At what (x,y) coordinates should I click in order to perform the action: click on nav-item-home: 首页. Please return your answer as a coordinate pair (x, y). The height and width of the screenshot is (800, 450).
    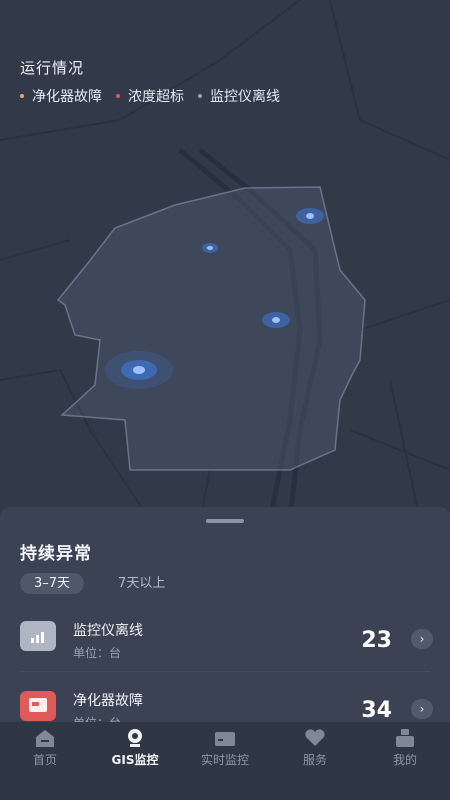
    Looking at the image, I should click on (45, 761).